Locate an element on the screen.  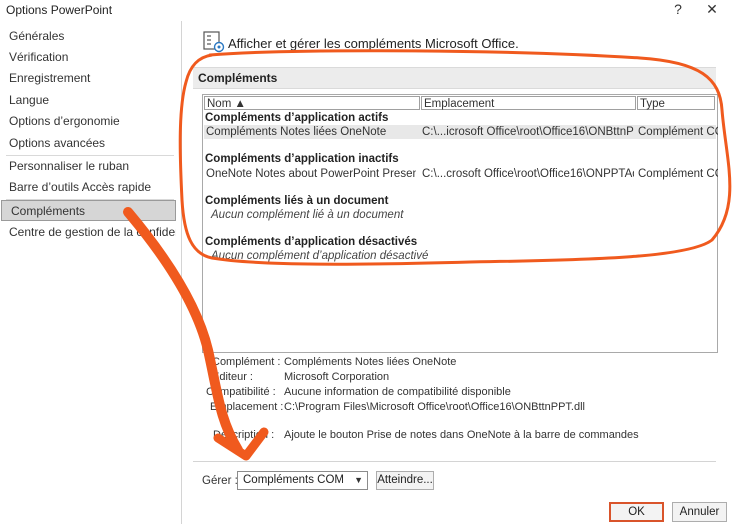
manage-select-value: Compléments COM is located at coordinates (293, 480).